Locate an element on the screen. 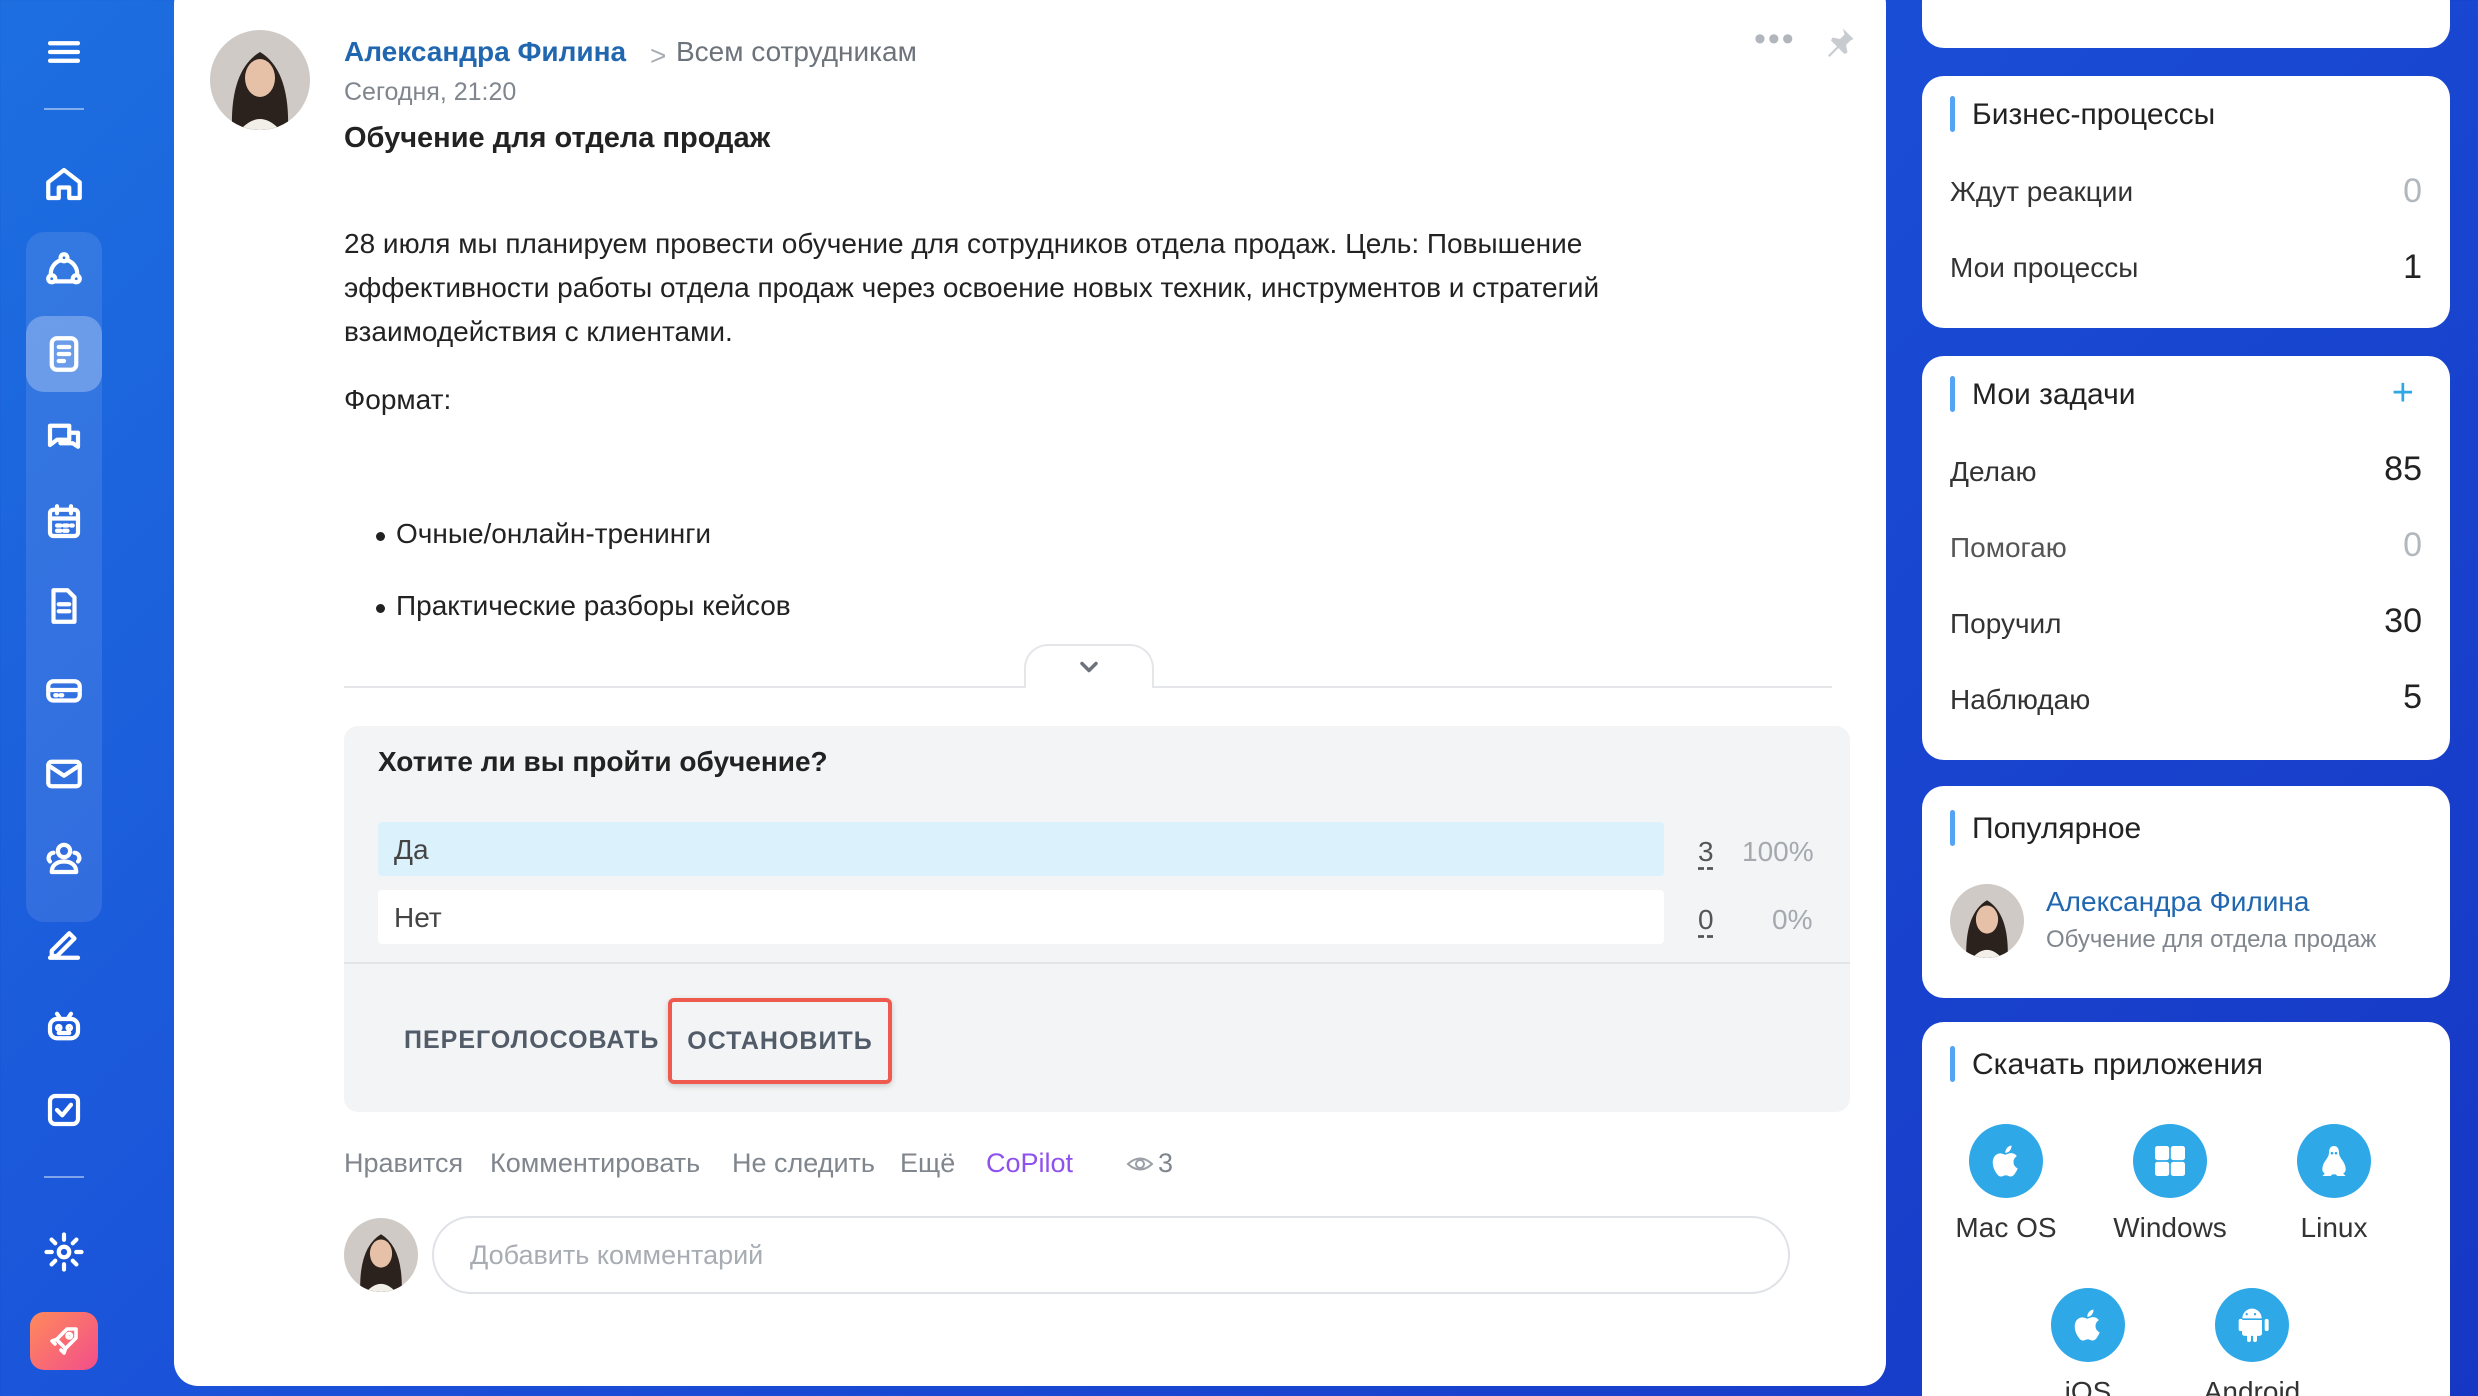 The width and height of the screenshot is (2478, 1396). post-title: Обучение для отдела продаж is located at coordinates (557, 138).